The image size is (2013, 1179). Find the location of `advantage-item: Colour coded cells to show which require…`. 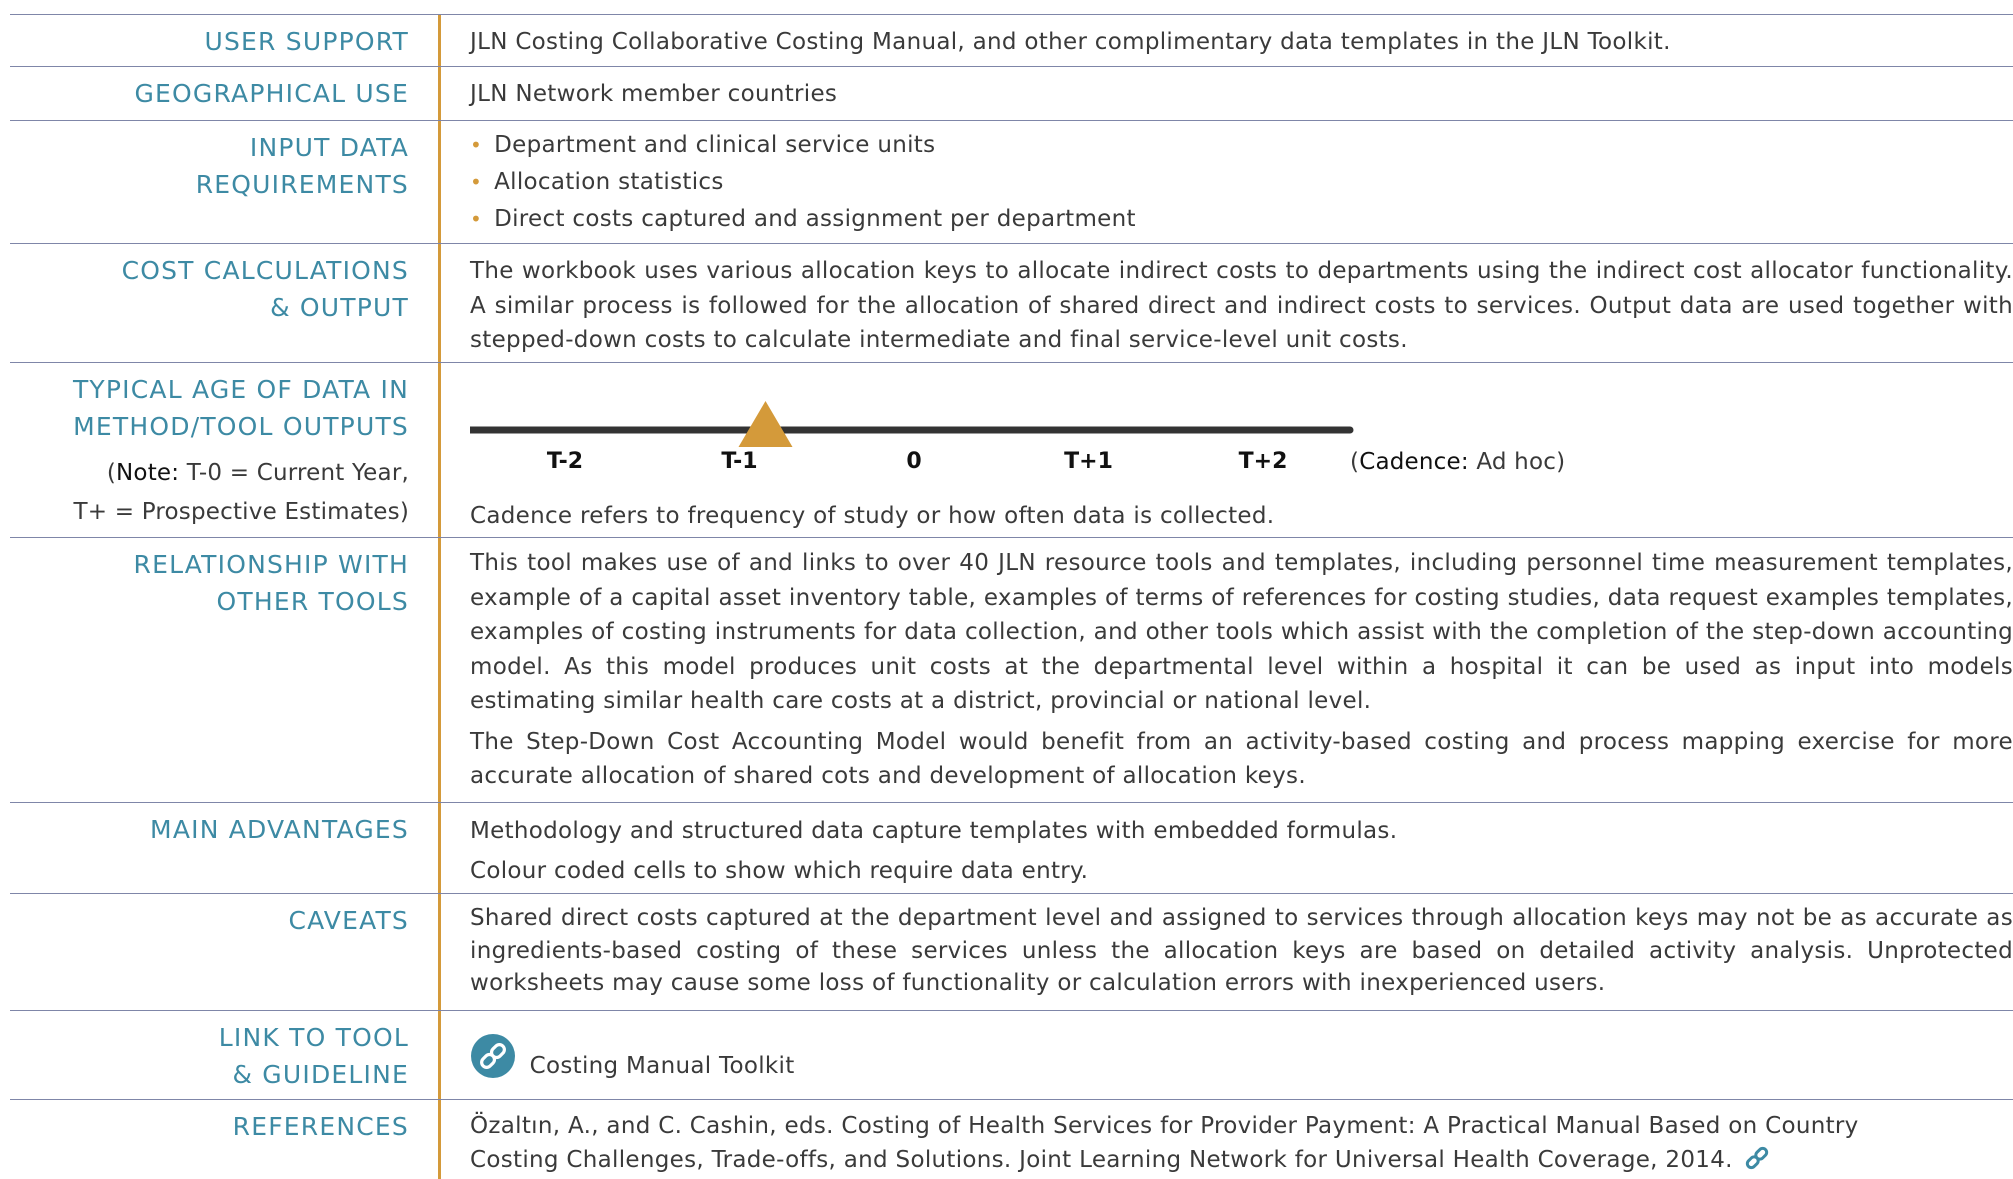

advantage-item: Colour coded cells to show which require… is located at coordinates (779, 871).